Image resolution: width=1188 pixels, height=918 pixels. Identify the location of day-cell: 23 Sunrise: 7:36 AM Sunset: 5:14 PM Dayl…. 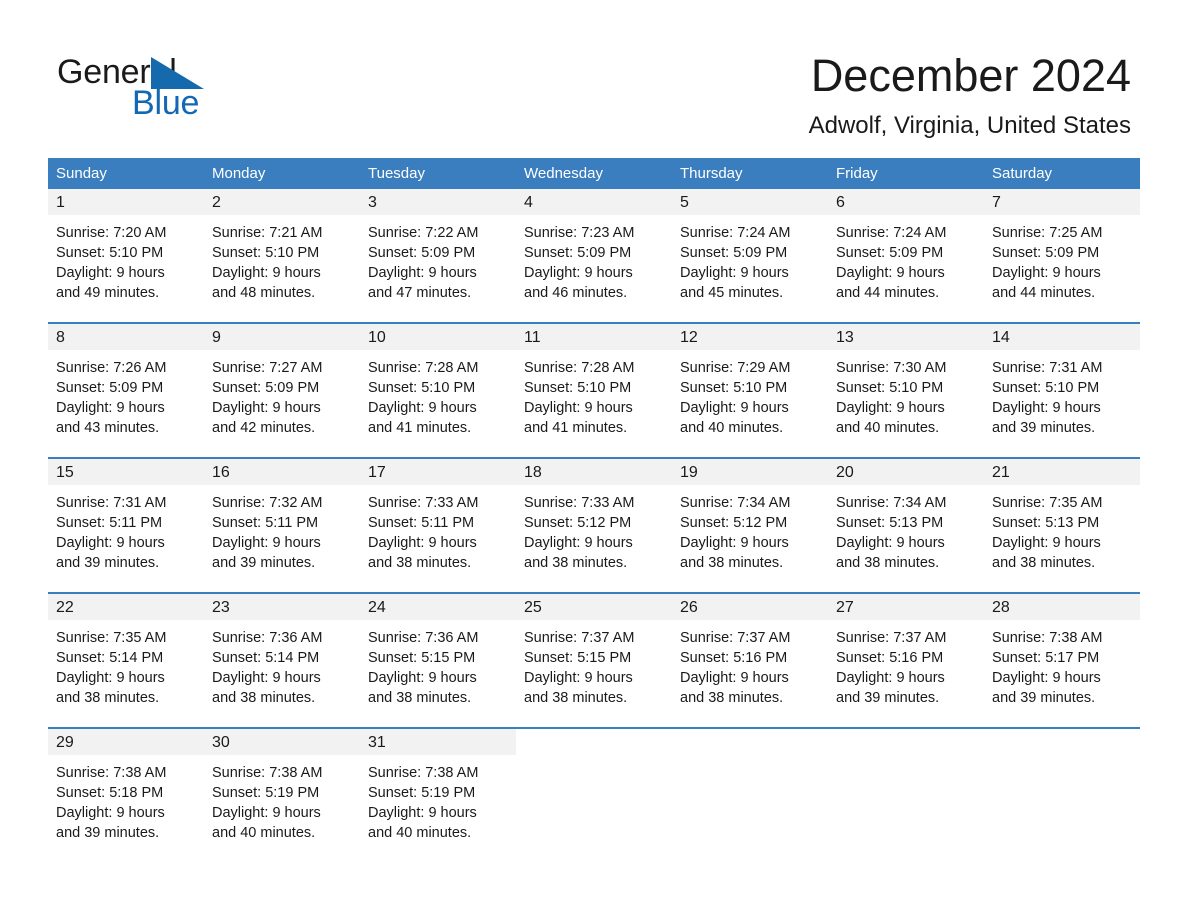
(282, 660).